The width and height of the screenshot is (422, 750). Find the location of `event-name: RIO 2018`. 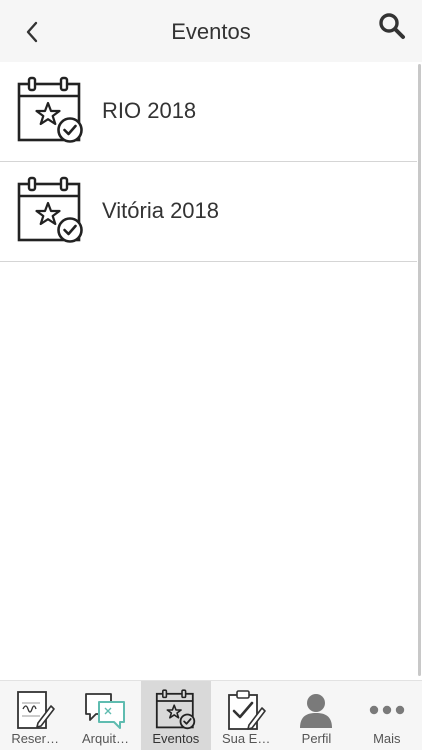

event-name: RIO 2018 is located at coordinates (149, 110).